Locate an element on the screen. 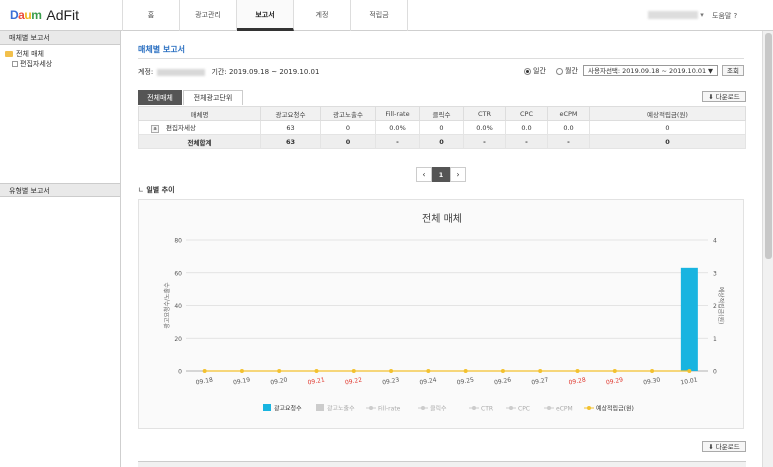  x-tick-label: 09.28 is located at coordinates (577, 382).